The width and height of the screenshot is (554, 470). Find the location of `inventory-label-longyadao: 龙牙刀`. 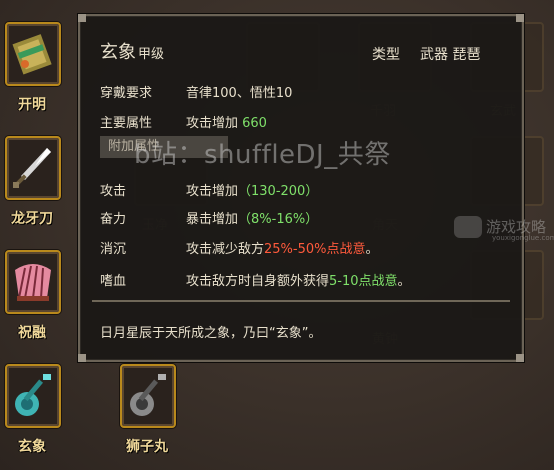

inventory-label-longyadao: 龙牙刀 is located at coordinates (32, 219).